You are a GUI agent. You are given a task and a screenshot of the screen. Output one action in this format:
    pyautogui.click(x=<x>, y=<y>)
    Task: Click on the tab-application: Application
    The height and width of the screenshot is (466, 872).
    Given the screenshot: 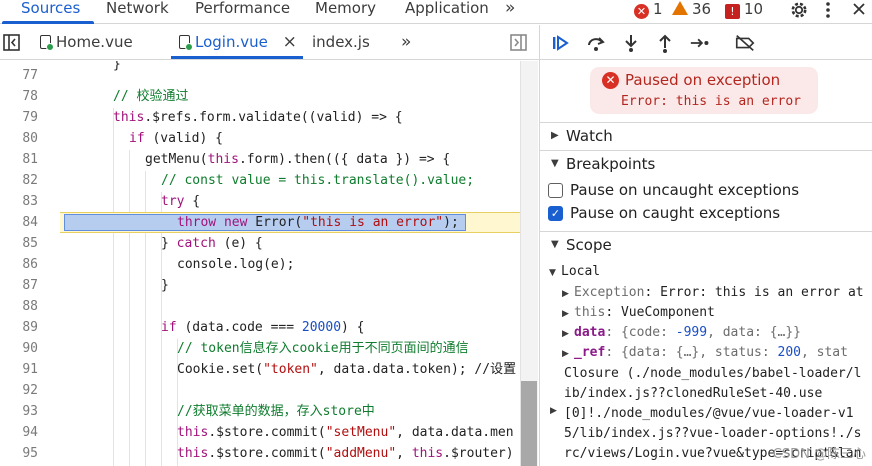 What is the action you would take?
    pyautogui.click(x=447, y=12)
    